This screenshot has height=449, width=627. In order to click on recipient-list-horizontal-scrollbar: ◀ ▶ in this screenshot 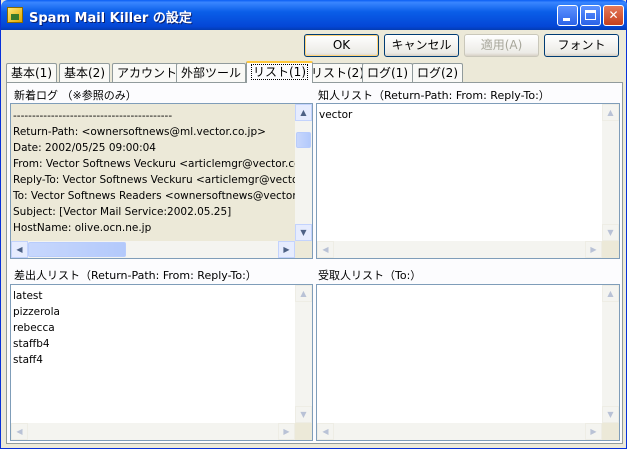, I will do `click(459, 431)`.